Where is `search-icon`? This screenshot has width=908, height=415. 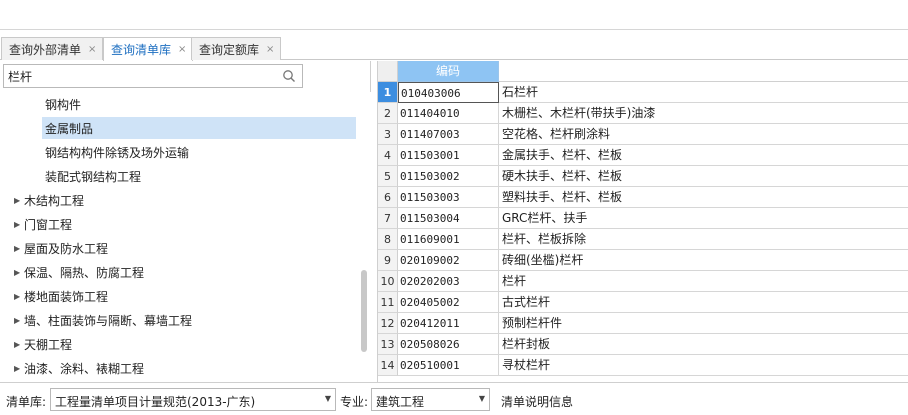
search-icon is located at coordinates (289, 76).